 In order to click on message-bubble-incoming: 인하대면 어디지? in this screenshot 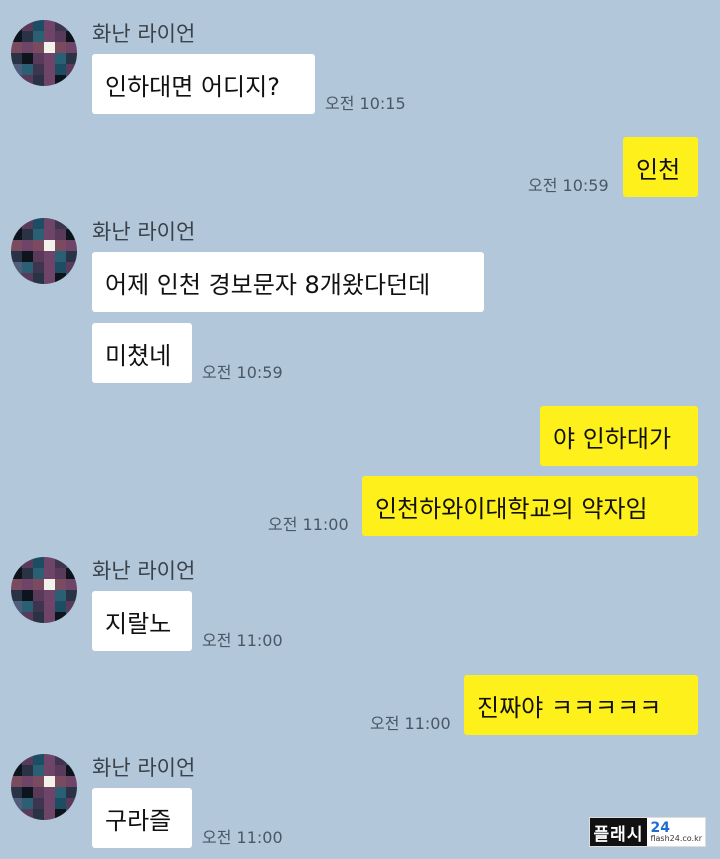, I will do `click(203, 84)`.